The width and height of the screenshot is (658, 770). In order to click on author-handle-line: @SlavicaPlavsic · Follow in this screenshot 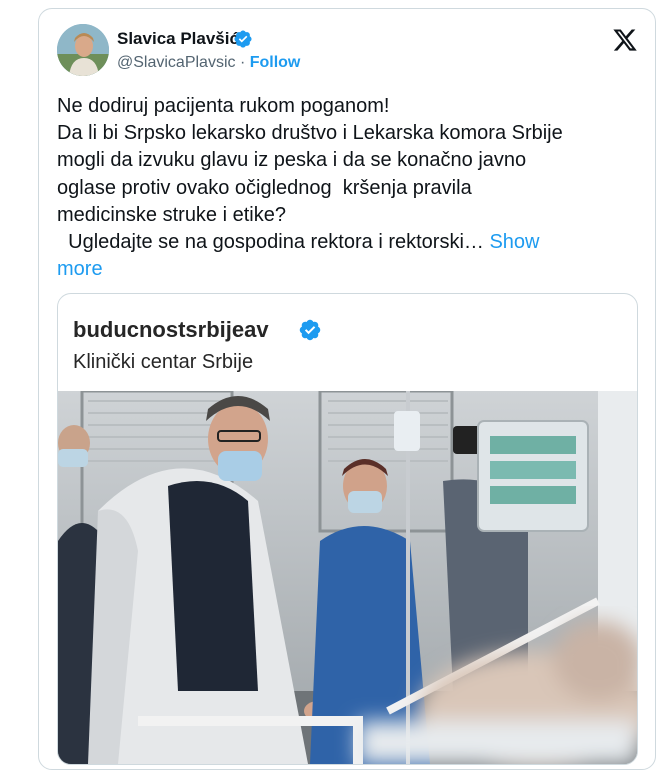, I will do `click(208, 63)`.